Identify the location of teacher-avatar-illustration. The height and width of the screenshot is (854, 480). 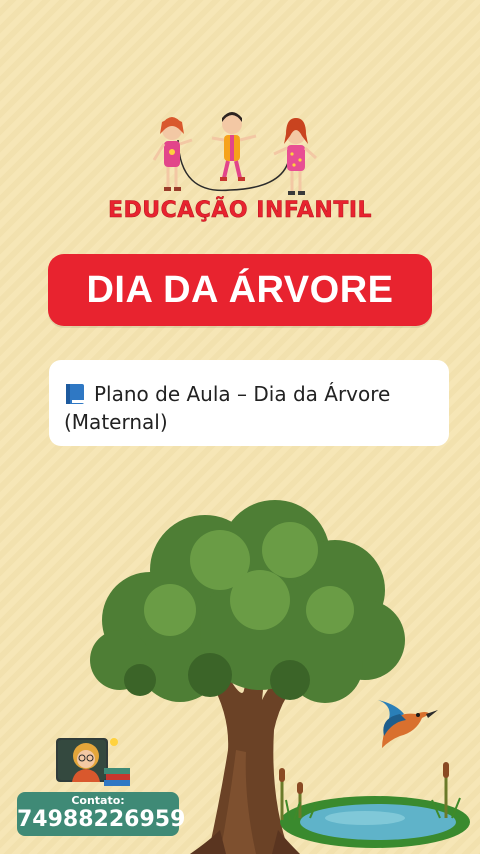
(93, 762).